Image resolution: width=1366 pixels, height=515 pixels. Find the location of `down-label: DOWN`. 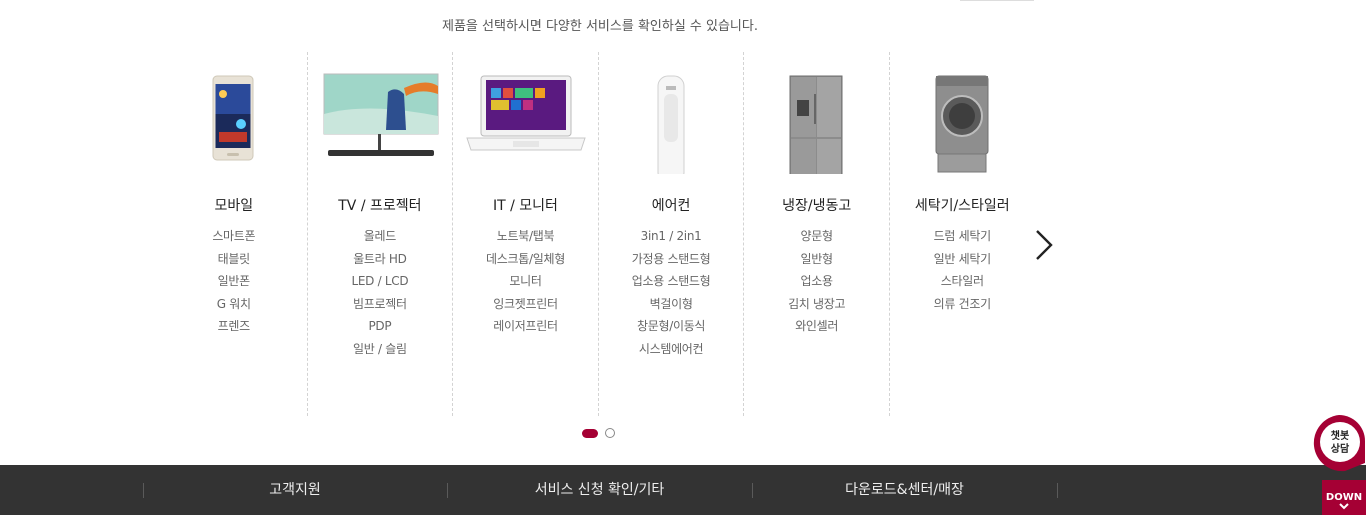

down-label: DOWN is located at coordinates (1344, 497).